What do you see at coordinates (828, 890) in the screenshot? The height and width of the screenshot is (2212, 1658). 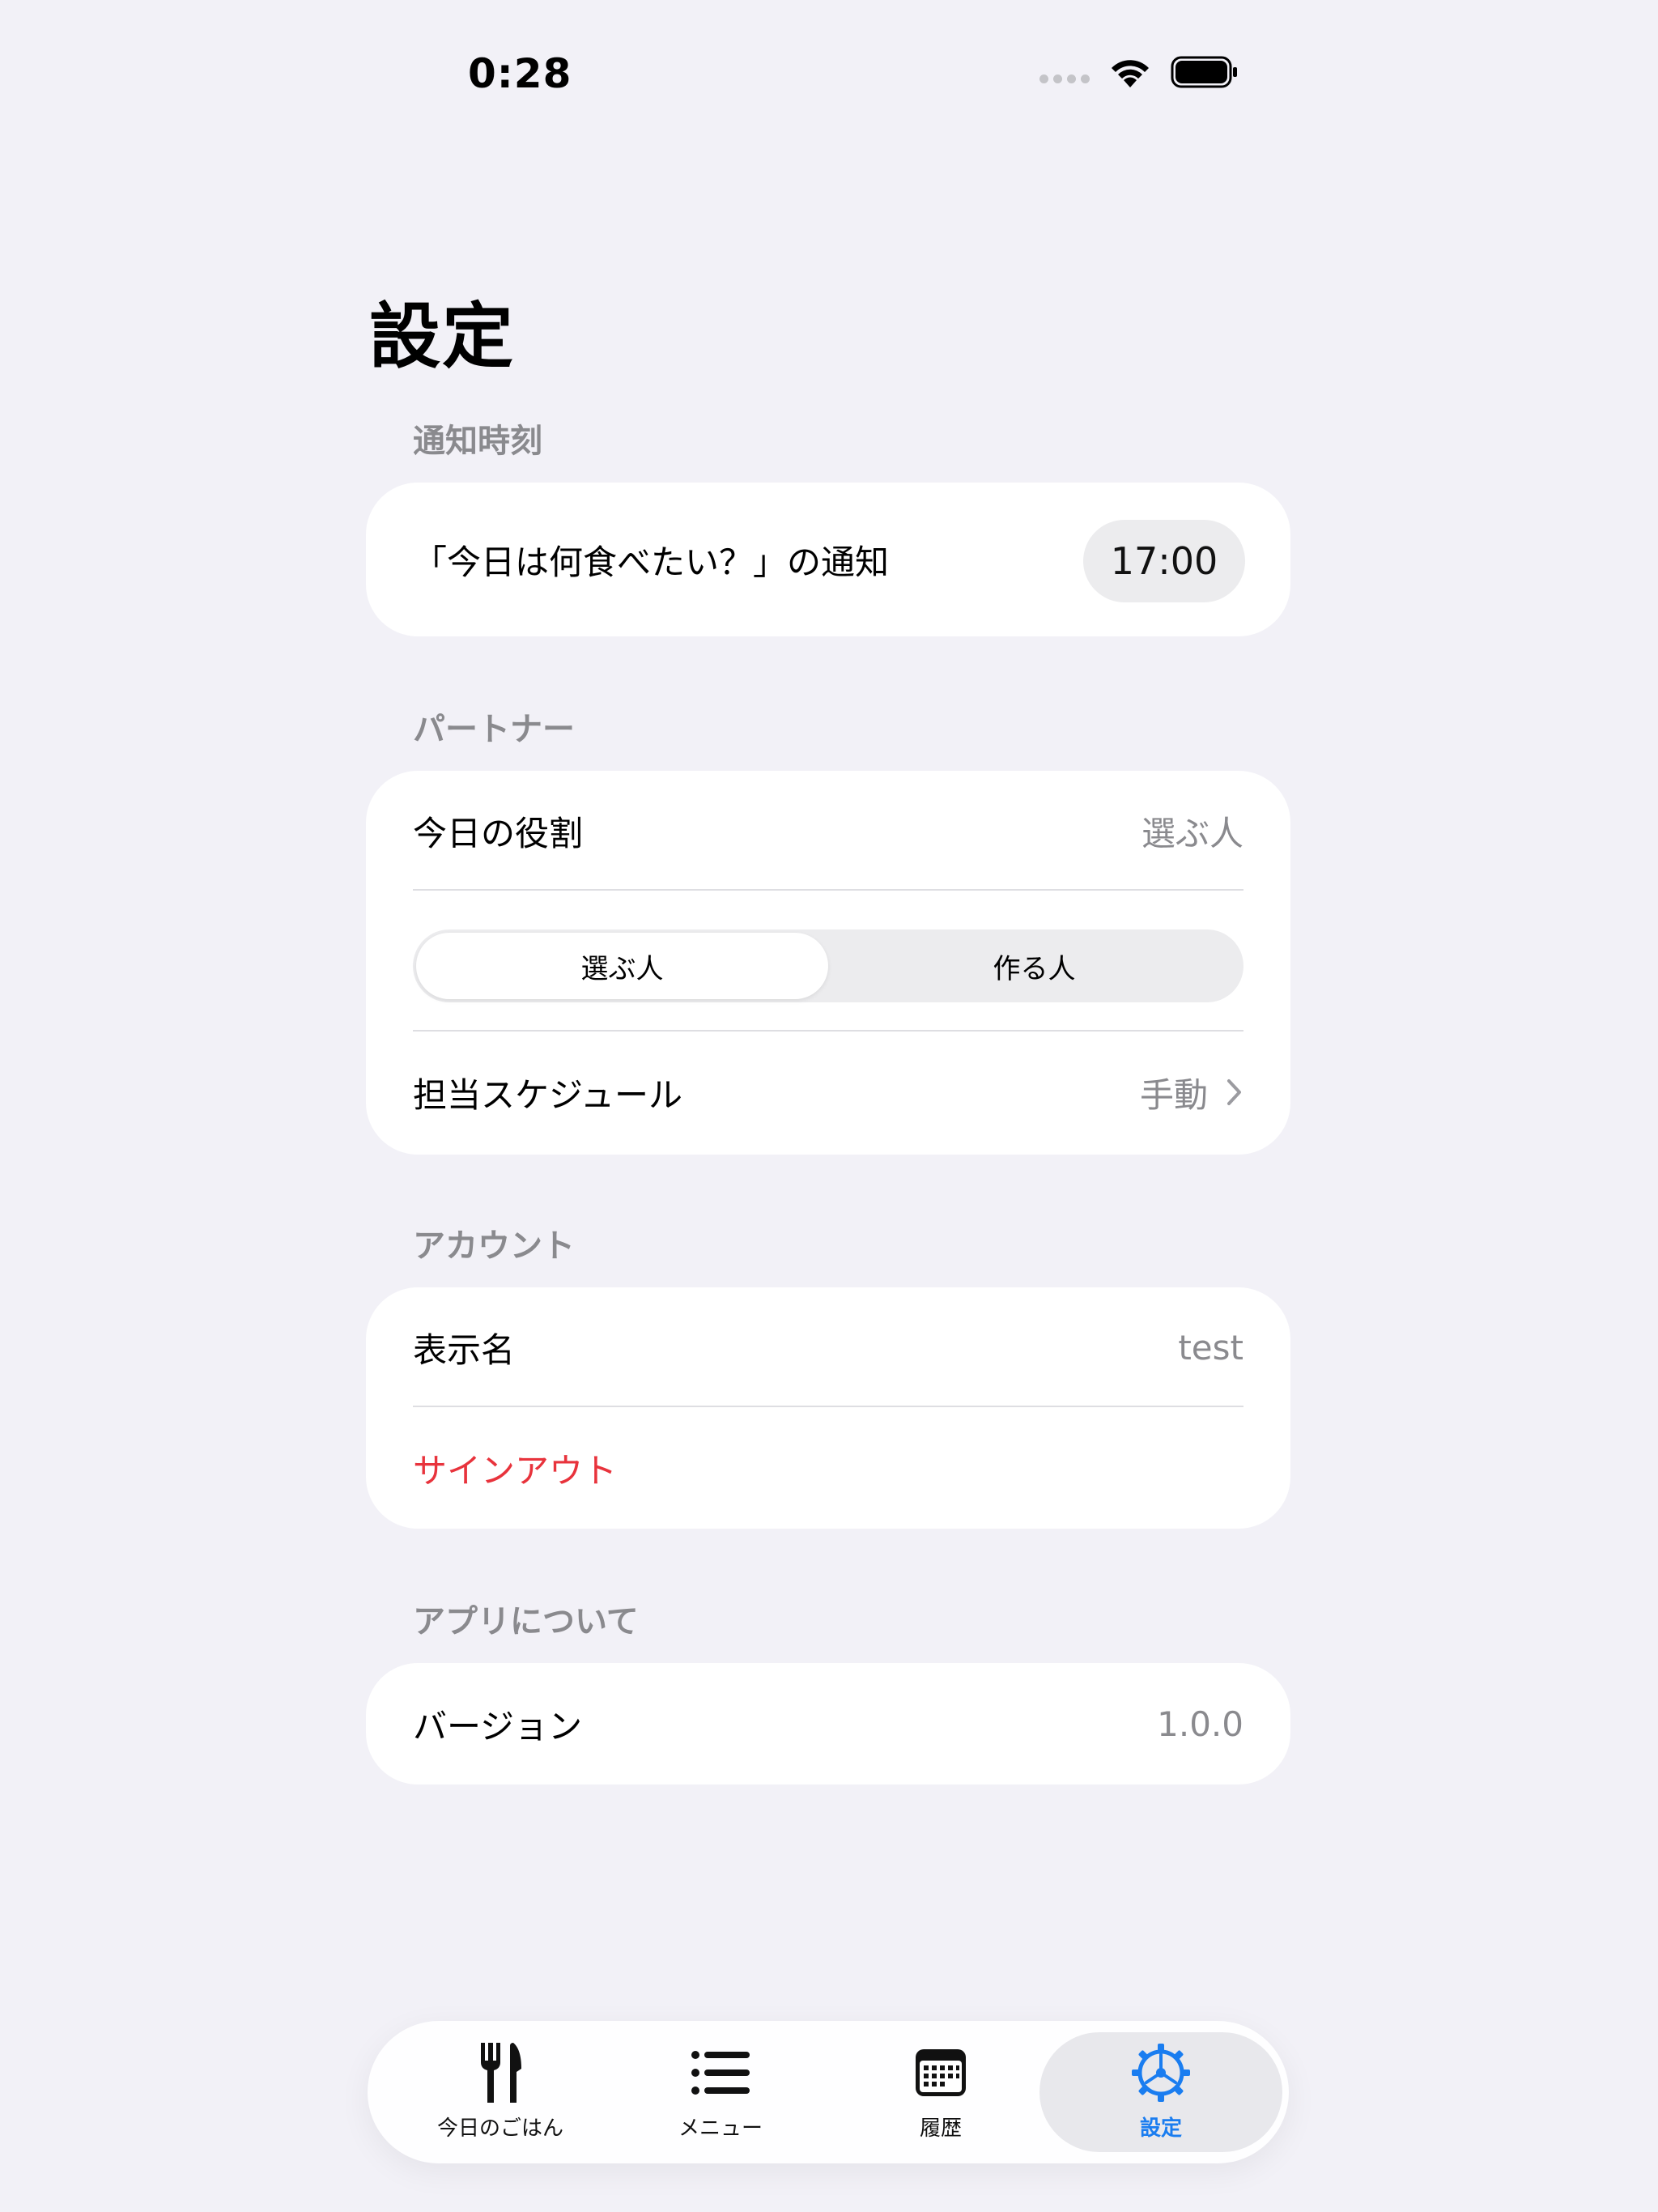 I see `divider` at bounding box center [828, 890].